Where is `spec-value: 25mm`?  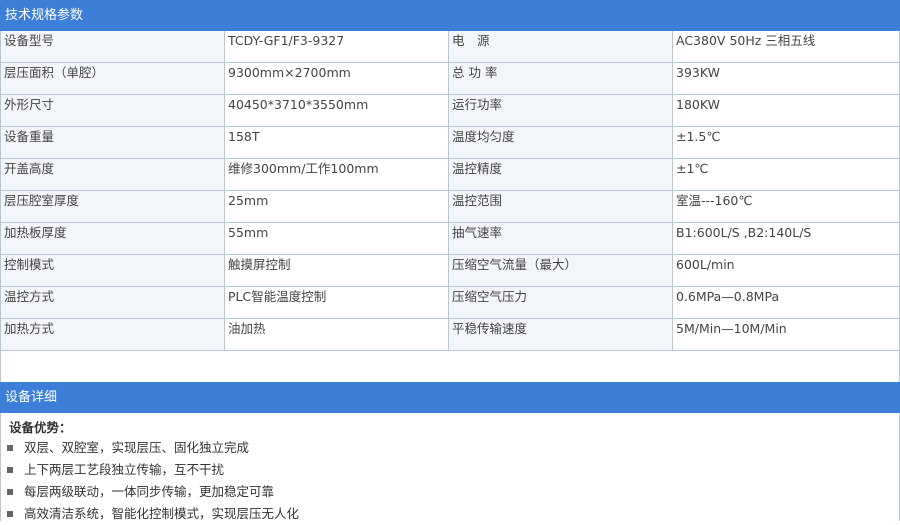 spec-value: 25mm is located at coordinates (336, 206).